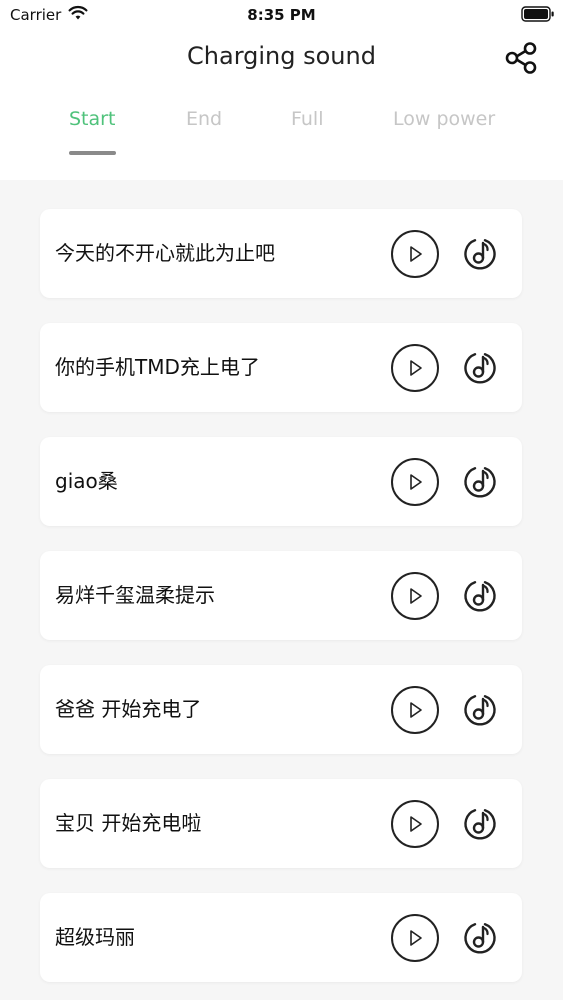 This screenshot has width=563, height=1000. Describe the element at coordinates (281, 481) in the screenshot. I see `list-item: giao桑` at that location.